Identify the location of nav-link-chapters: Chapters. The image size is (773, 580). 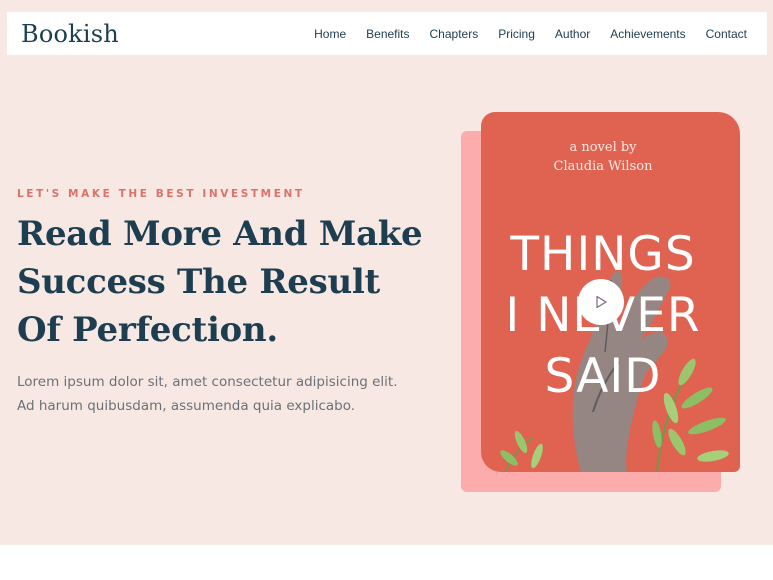
(454, 34).